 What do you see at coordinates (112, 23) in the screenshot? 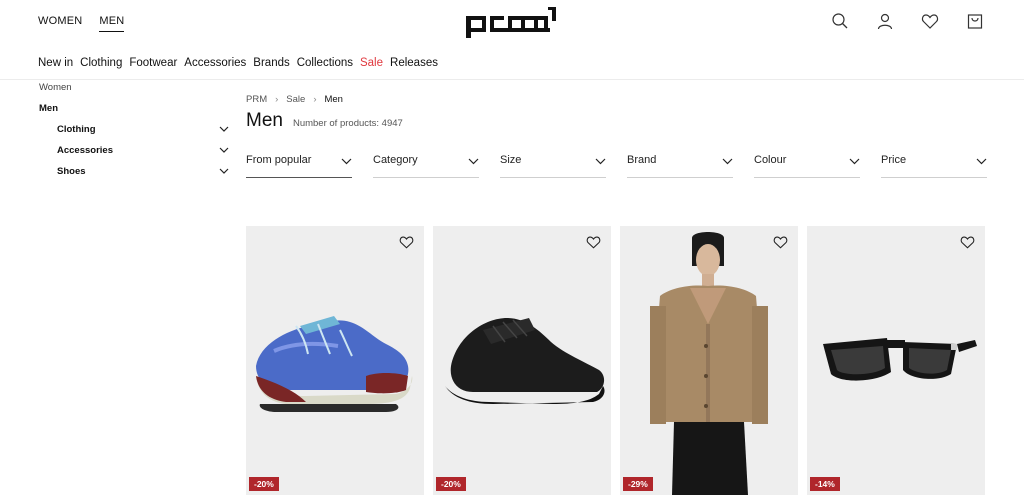
I see `tab-men: MEN` at bounding box center [112, 23].